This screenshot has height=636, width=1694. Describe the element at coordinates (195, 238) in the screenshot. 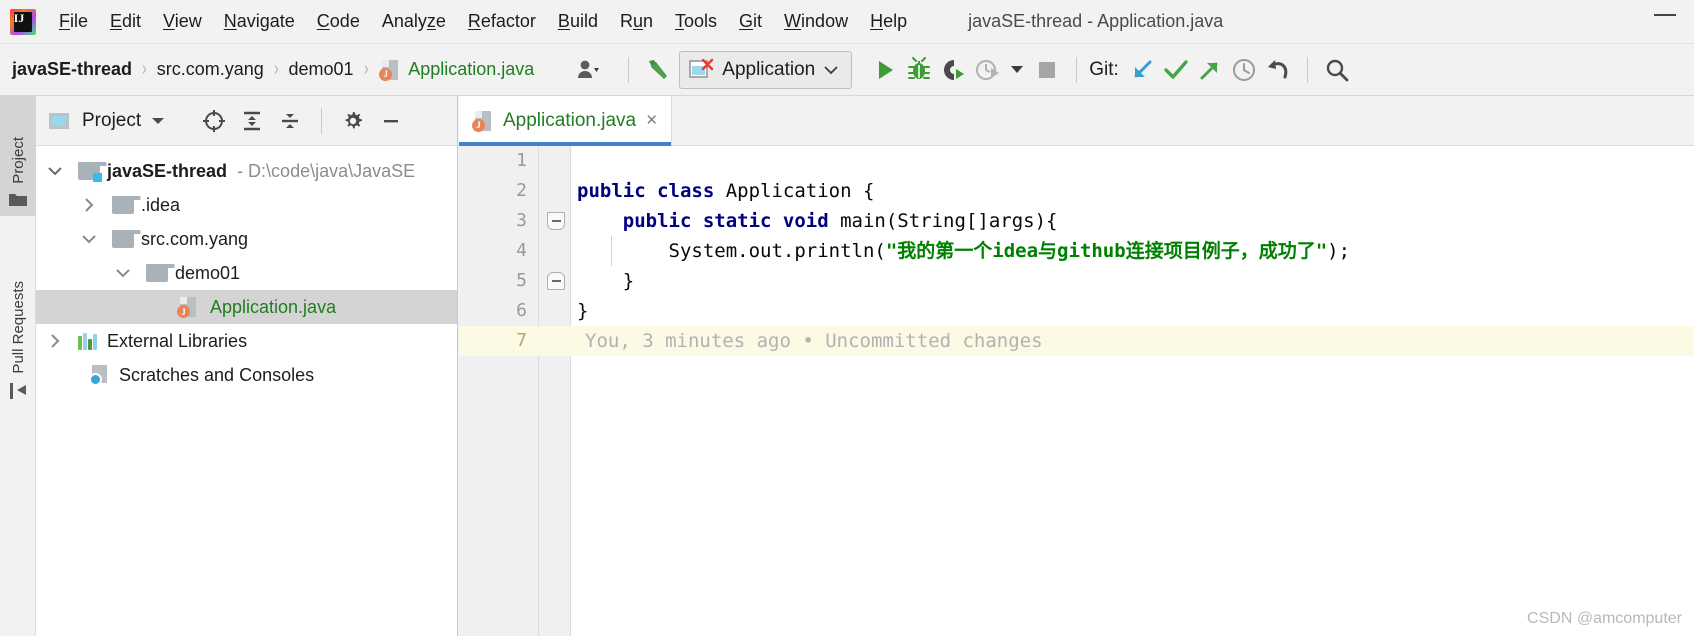

I see `tree-label: src.com.yang` at that location.